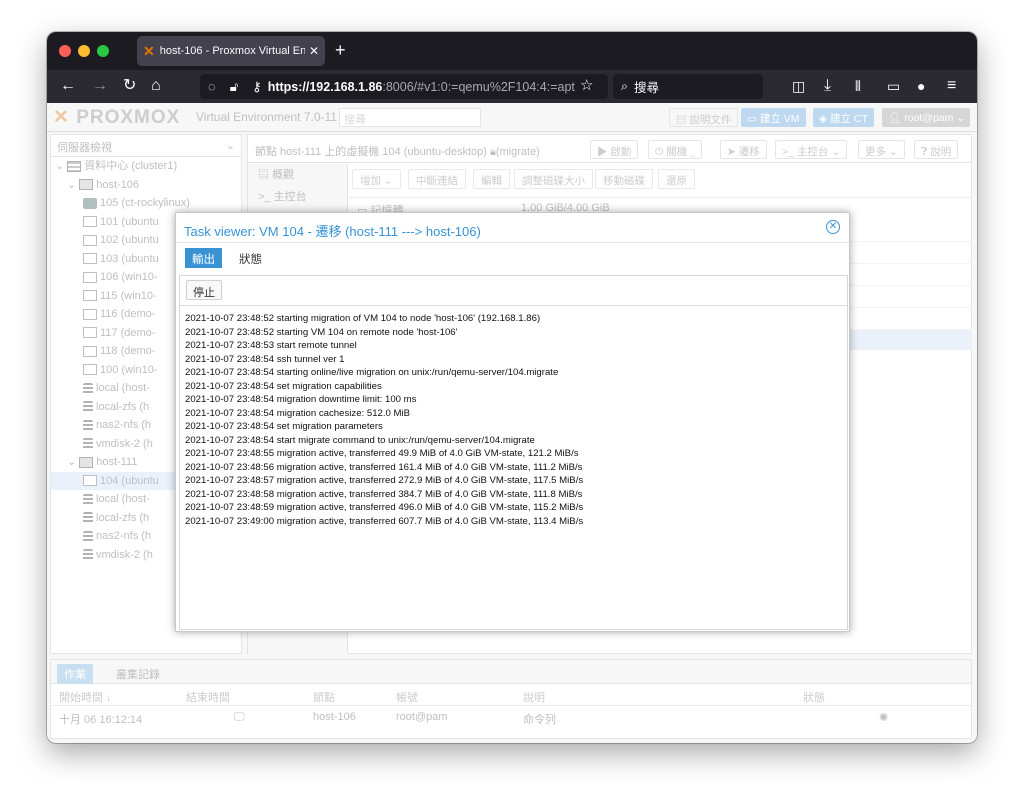 This screenshot has width=1024, height=805. I want to click on zoom-window-button, so click(103, 51).